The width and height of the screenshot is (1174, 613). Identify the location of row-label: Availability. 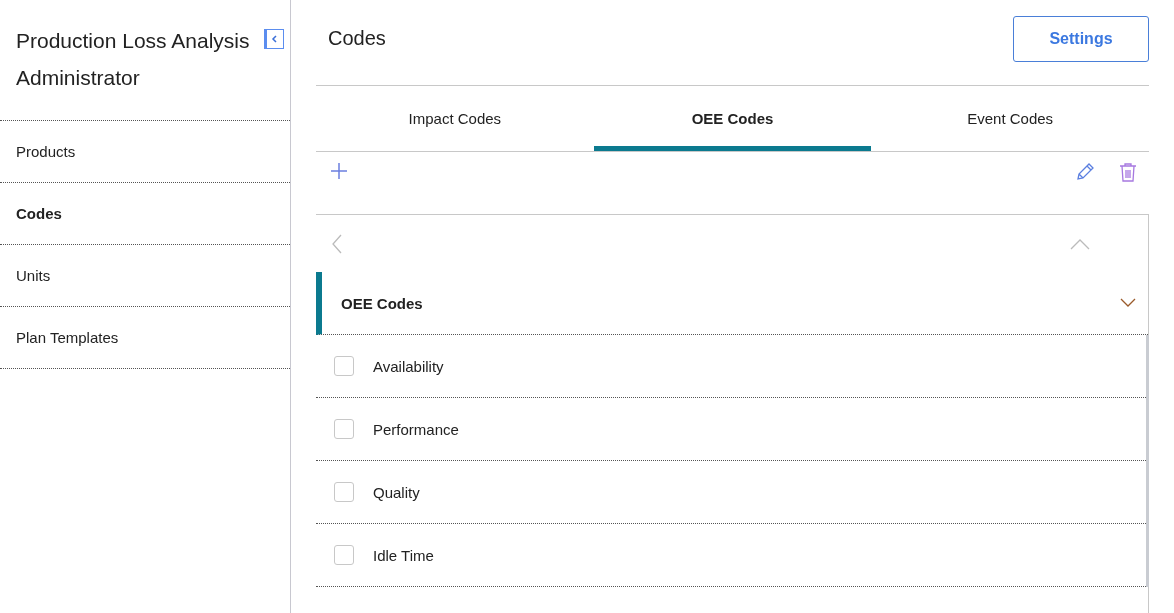
(408, 366).